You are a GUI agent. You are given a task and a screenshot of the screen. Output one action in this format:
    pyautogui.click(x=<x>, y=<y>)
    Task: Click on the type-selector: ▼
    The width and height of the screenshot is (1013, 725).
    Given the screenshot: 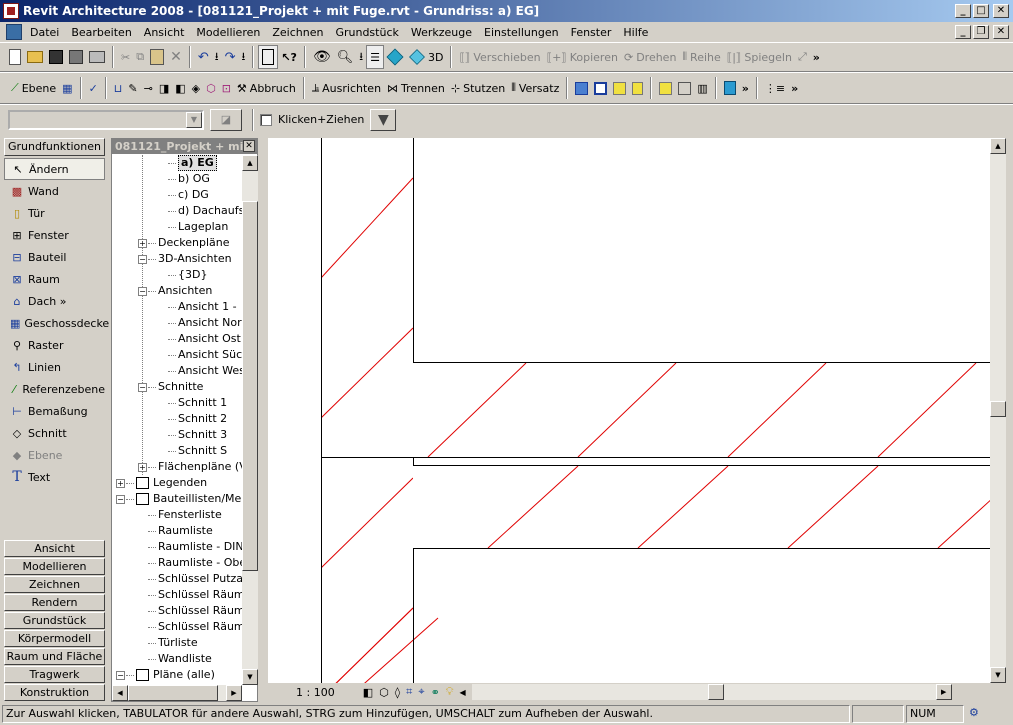 What is the action you would take?
    pyautogui.click(x=106, y=119)
    